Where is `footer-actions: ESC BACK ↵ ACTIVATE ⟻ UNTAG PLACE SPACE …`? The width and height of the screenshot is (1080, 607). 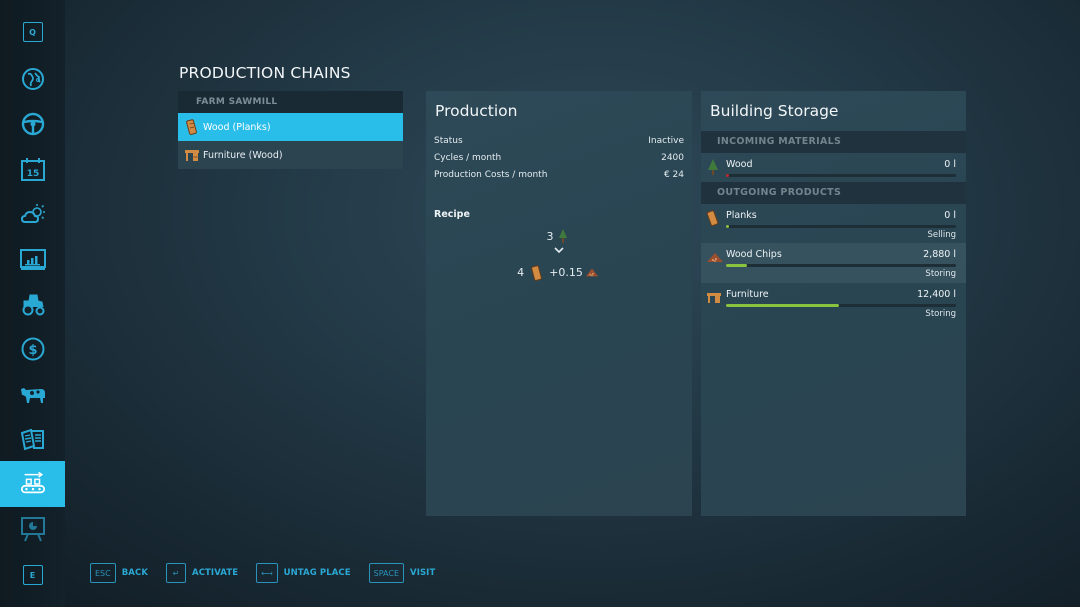 footer-actions: ESC BACK ↵ ACTIVATE ⟻ UNTAG PLACE SPACE … is located at coordinates (271, 573).